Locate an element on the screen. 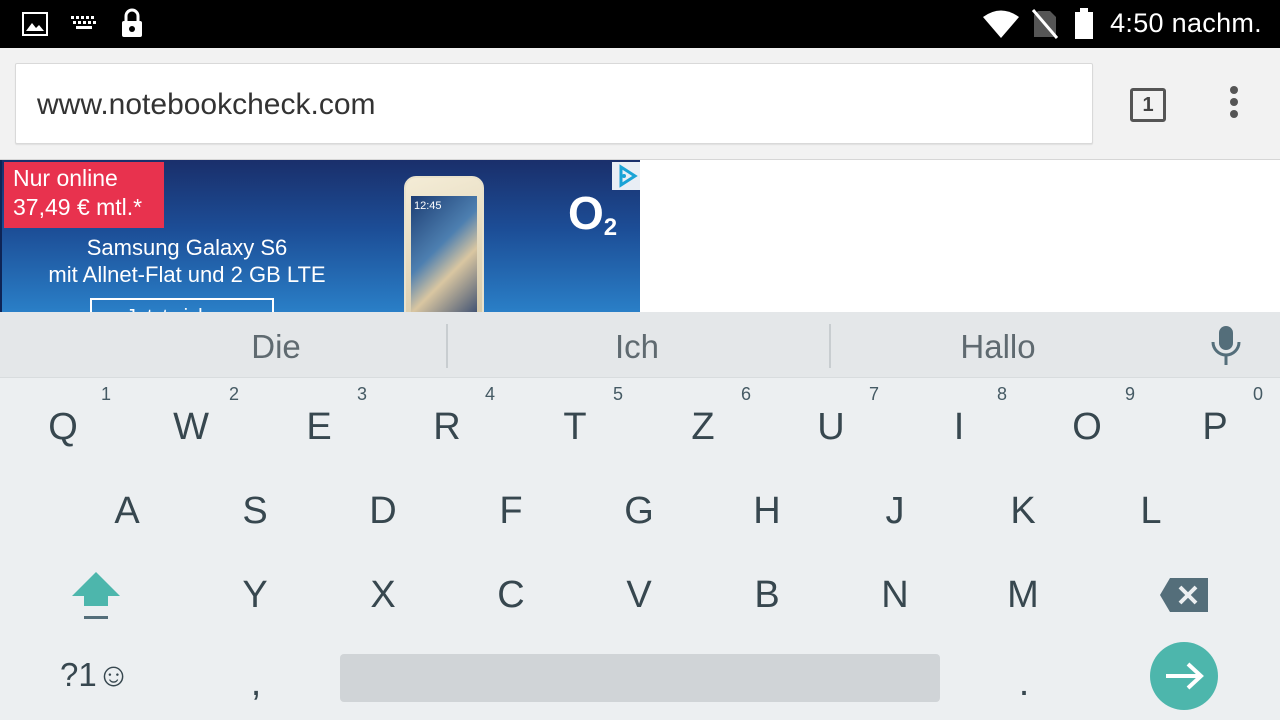  tab-switcher-button: 1 is located at coordinates (1148, 105).